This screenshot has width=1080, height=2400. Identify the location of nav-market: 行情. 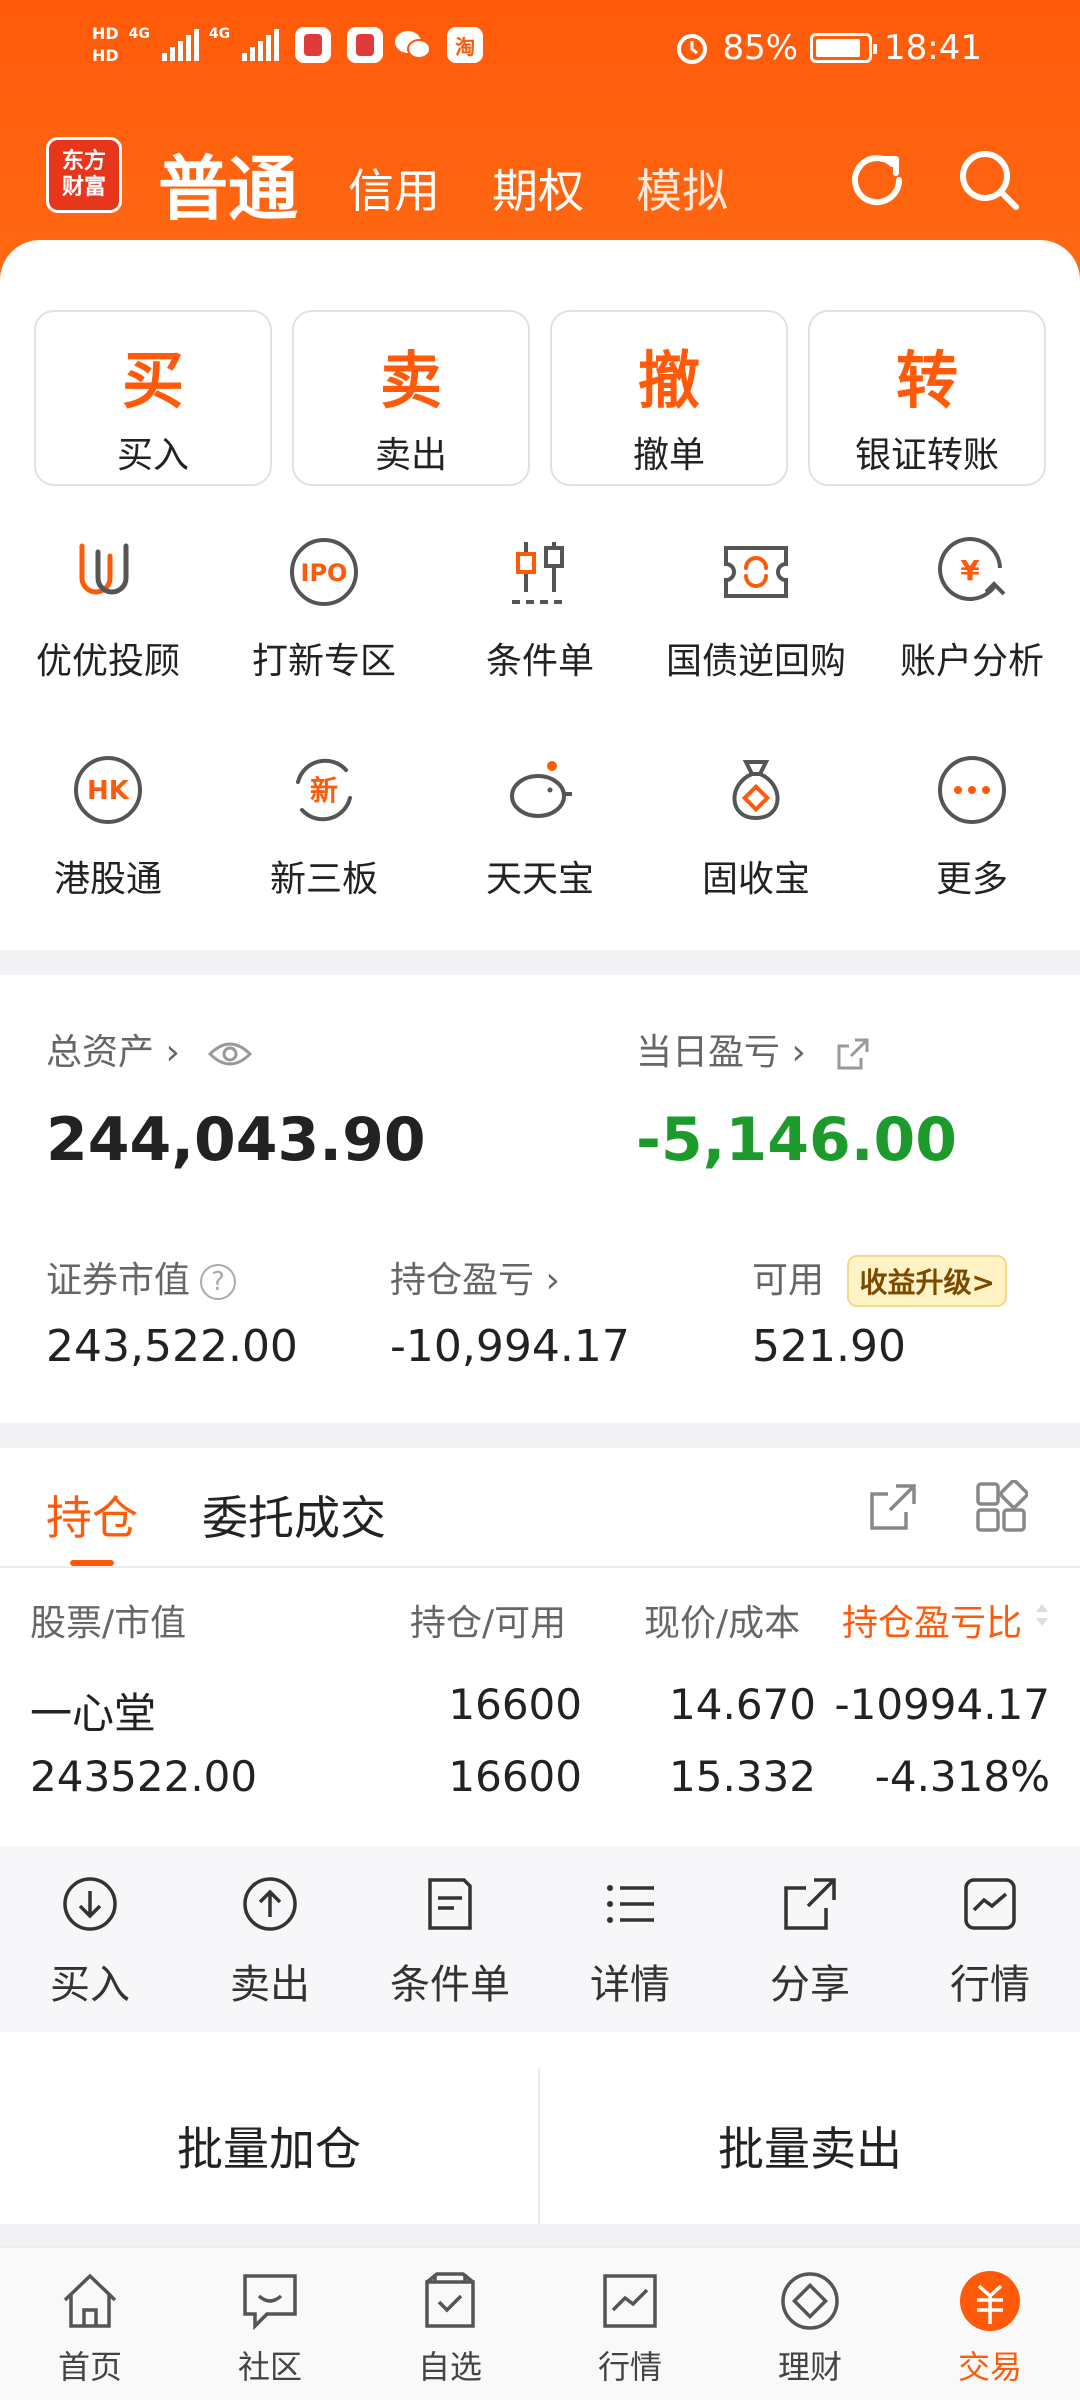
(630, 2324).